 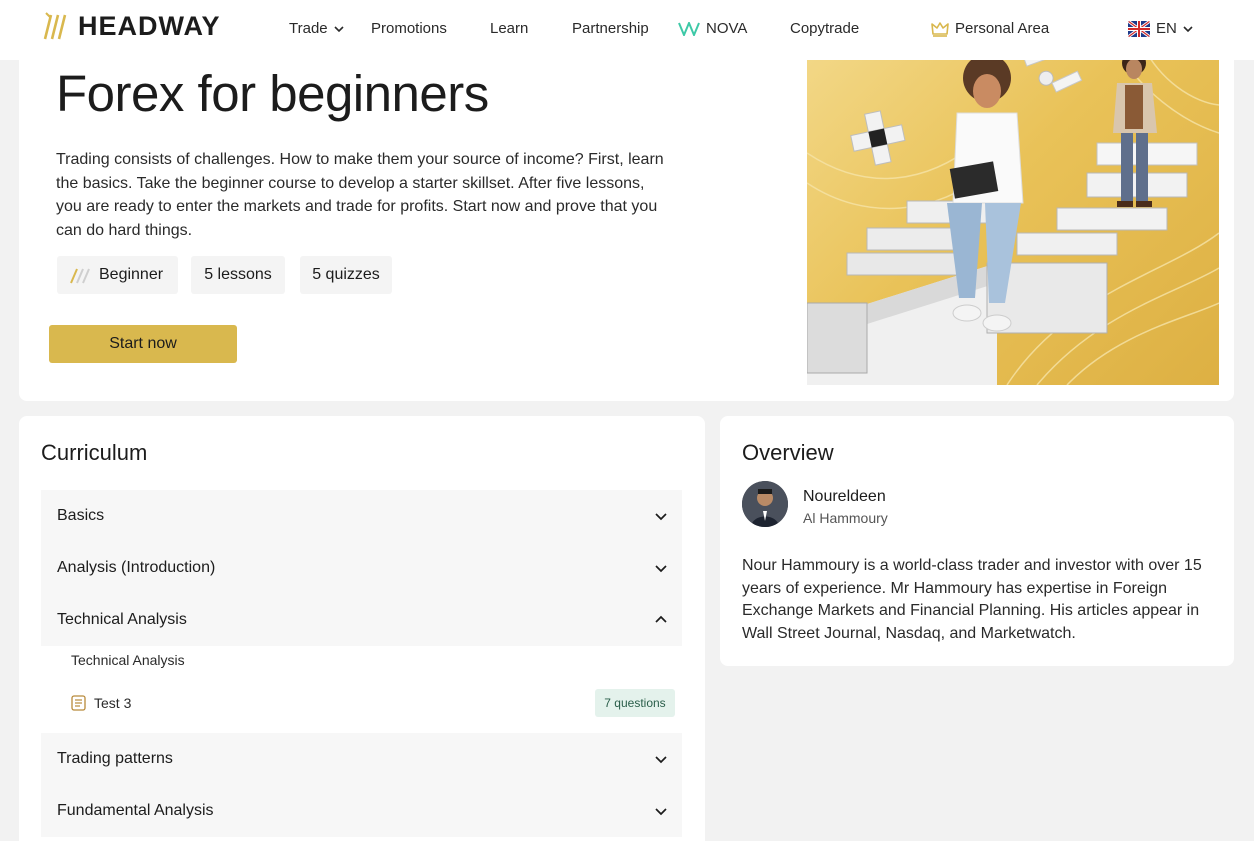 I want to click on language-selector: EN, so click(x=1160, y=28).